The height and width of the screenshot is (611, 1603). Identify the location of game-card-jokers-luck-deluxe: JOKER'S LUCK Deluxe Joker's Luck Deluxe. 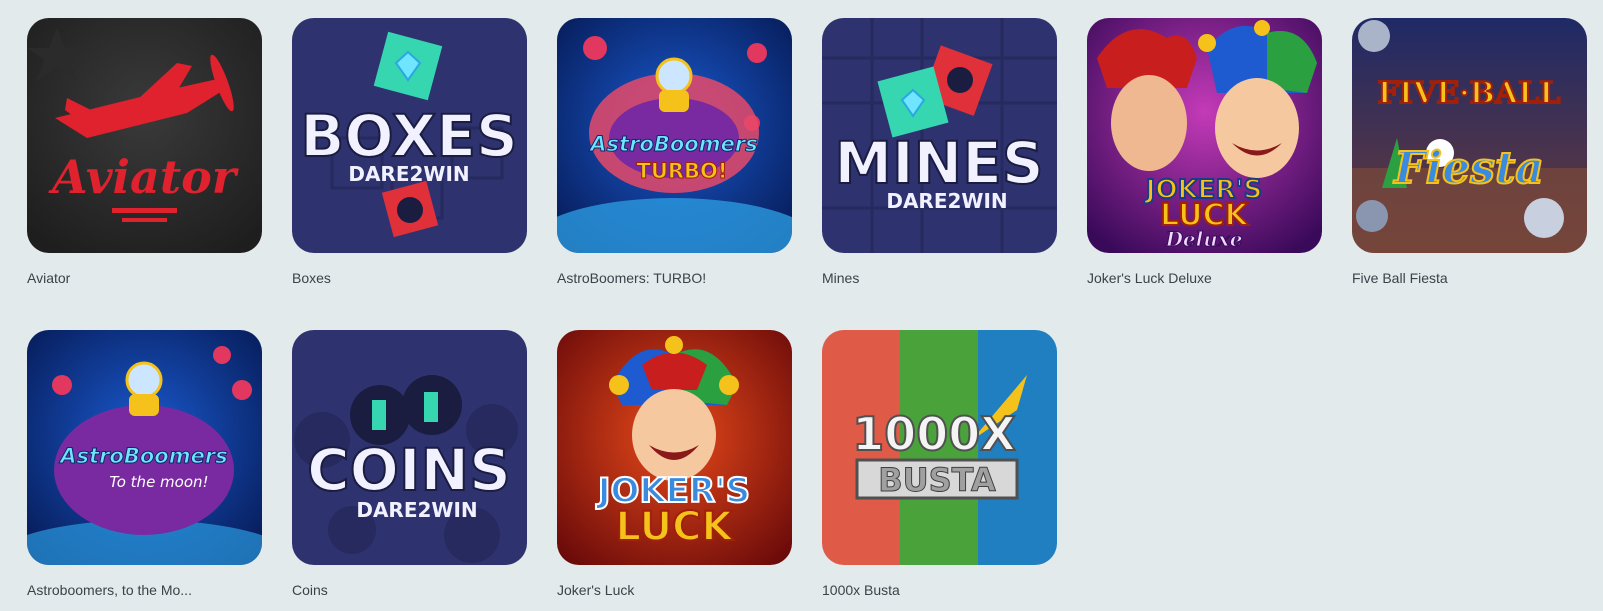
(1204, 152).